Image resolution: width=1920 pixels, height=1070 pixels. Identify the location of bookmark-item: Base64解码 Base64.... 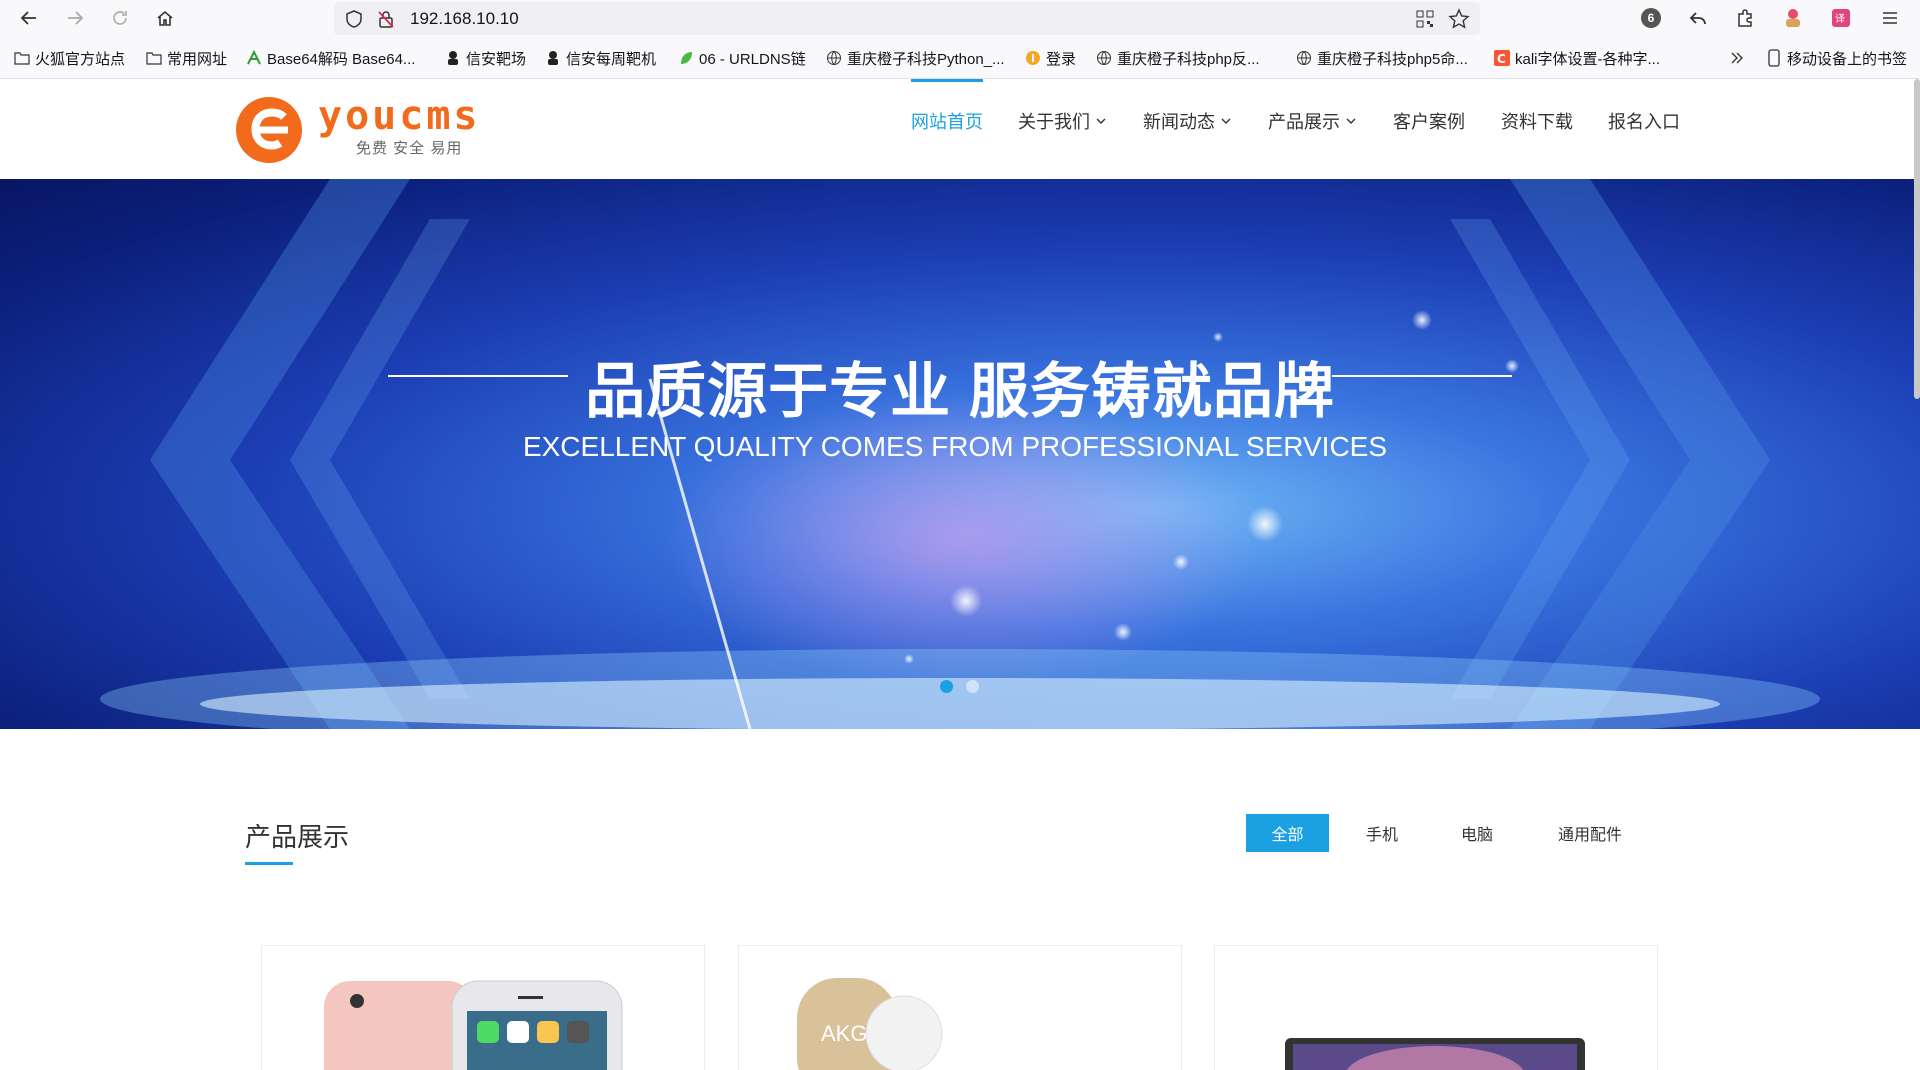
(330, 58).